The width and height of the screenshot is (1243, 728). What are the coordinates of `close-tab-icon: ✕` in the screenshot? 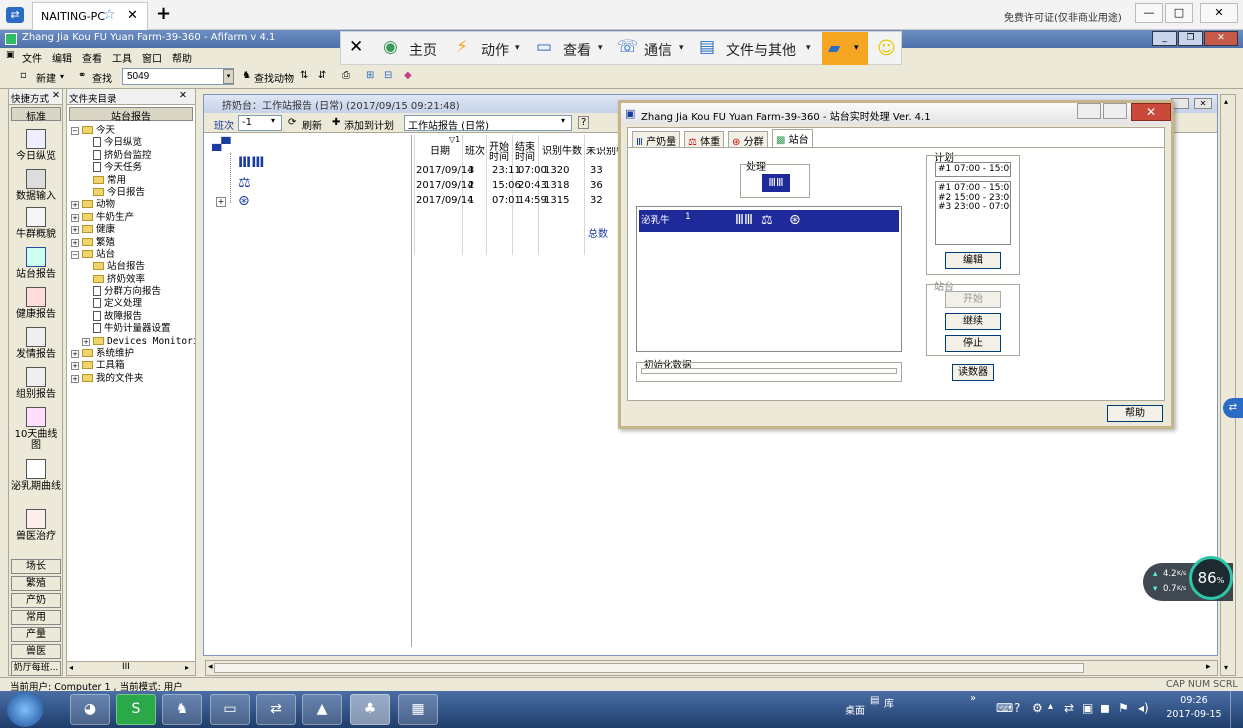 It's located at (132, 15).